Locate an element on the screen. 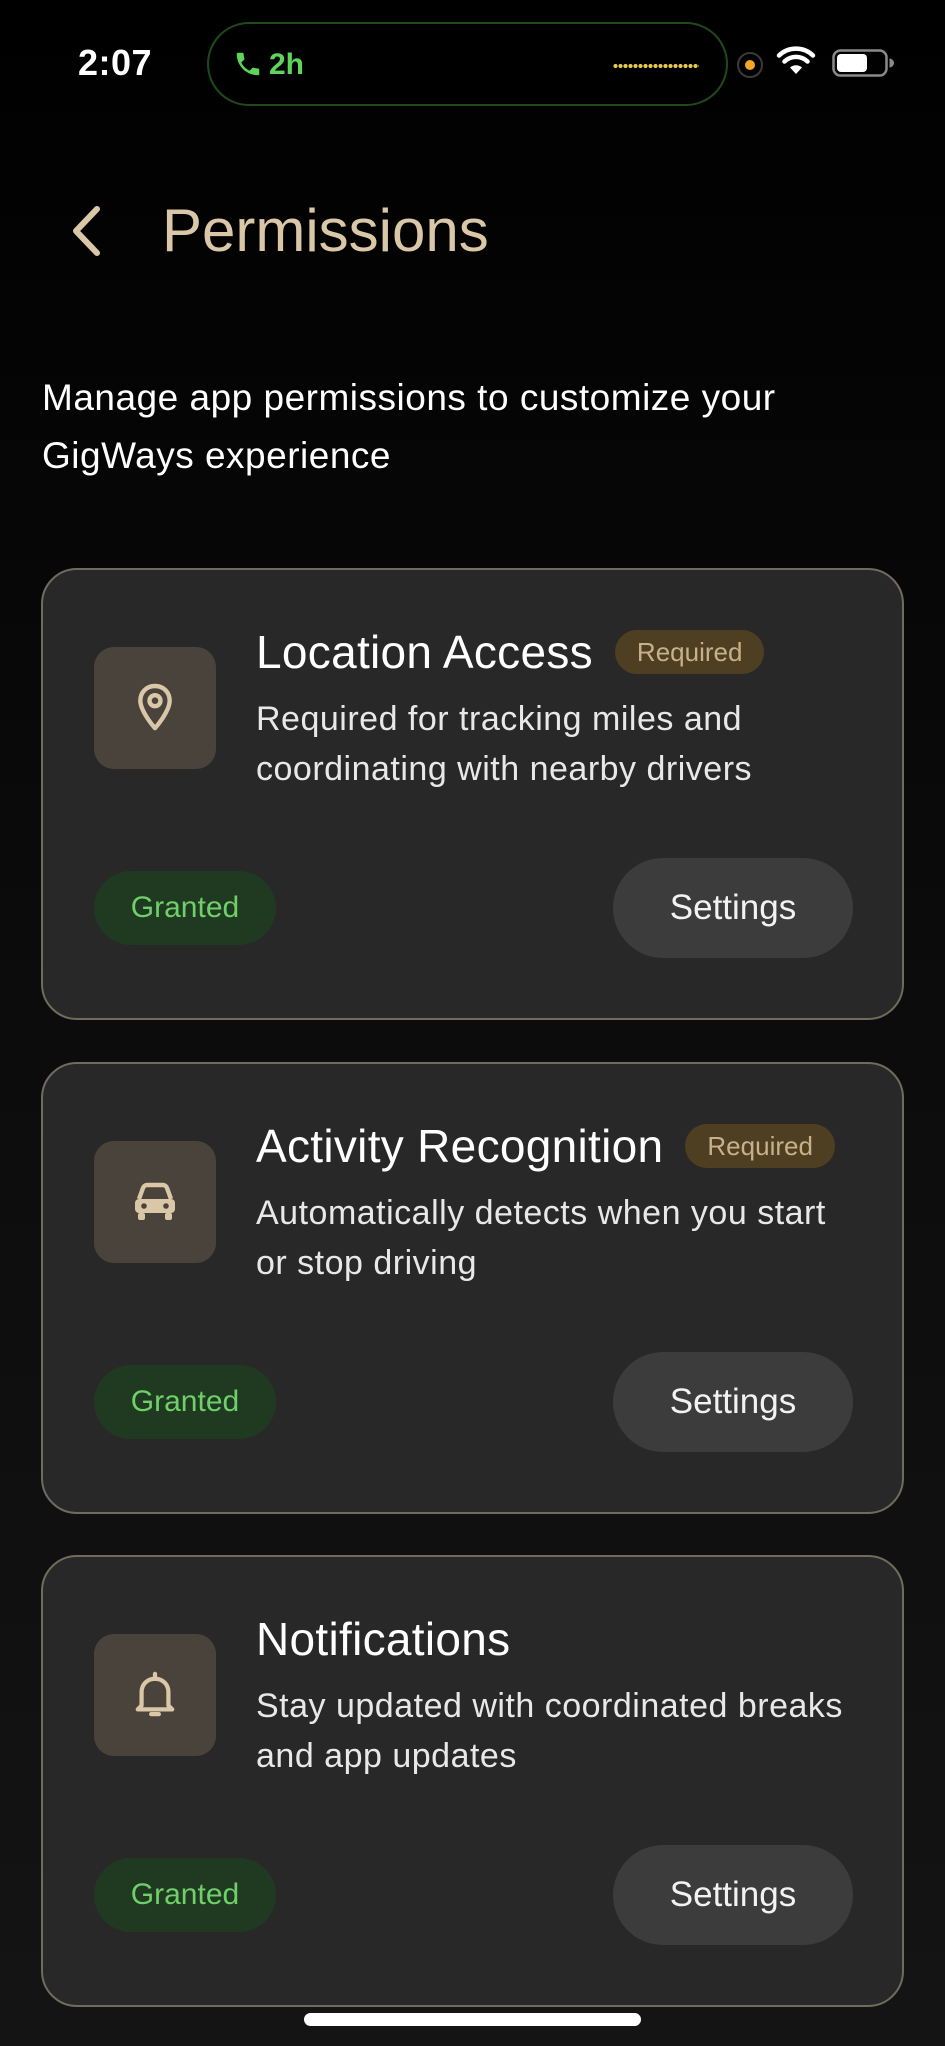  permission-title: Activity Recognition is located at coordinates (460, 1146).